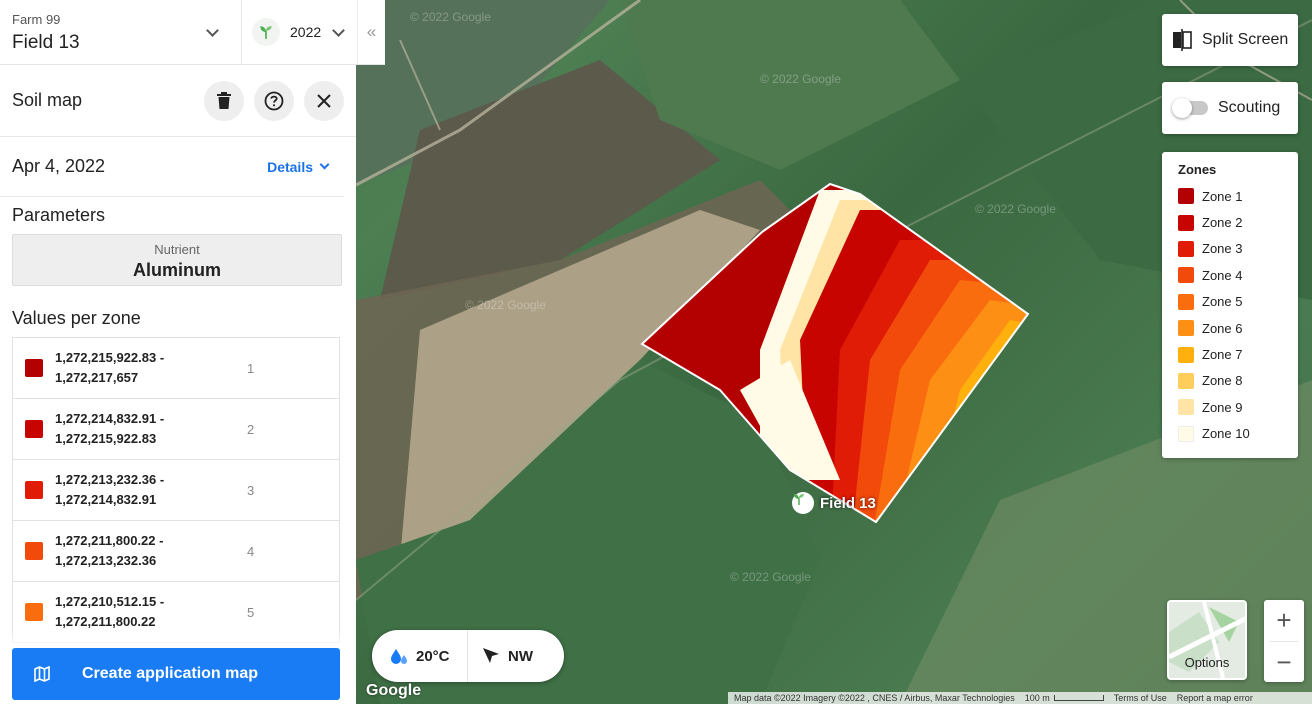  I want to click on google-logo: Google, so click(394, 690).